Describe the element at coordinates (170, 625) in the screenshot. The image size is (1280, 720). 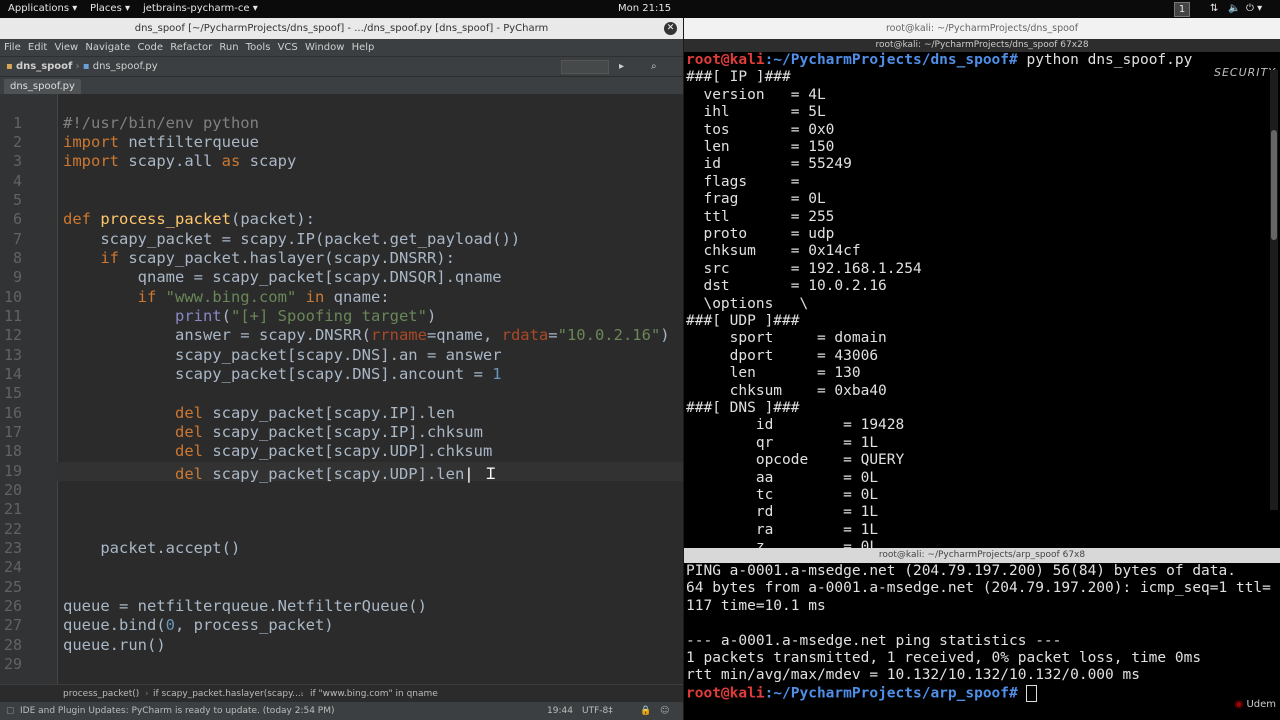
I see `number-literal: 0` at that location.